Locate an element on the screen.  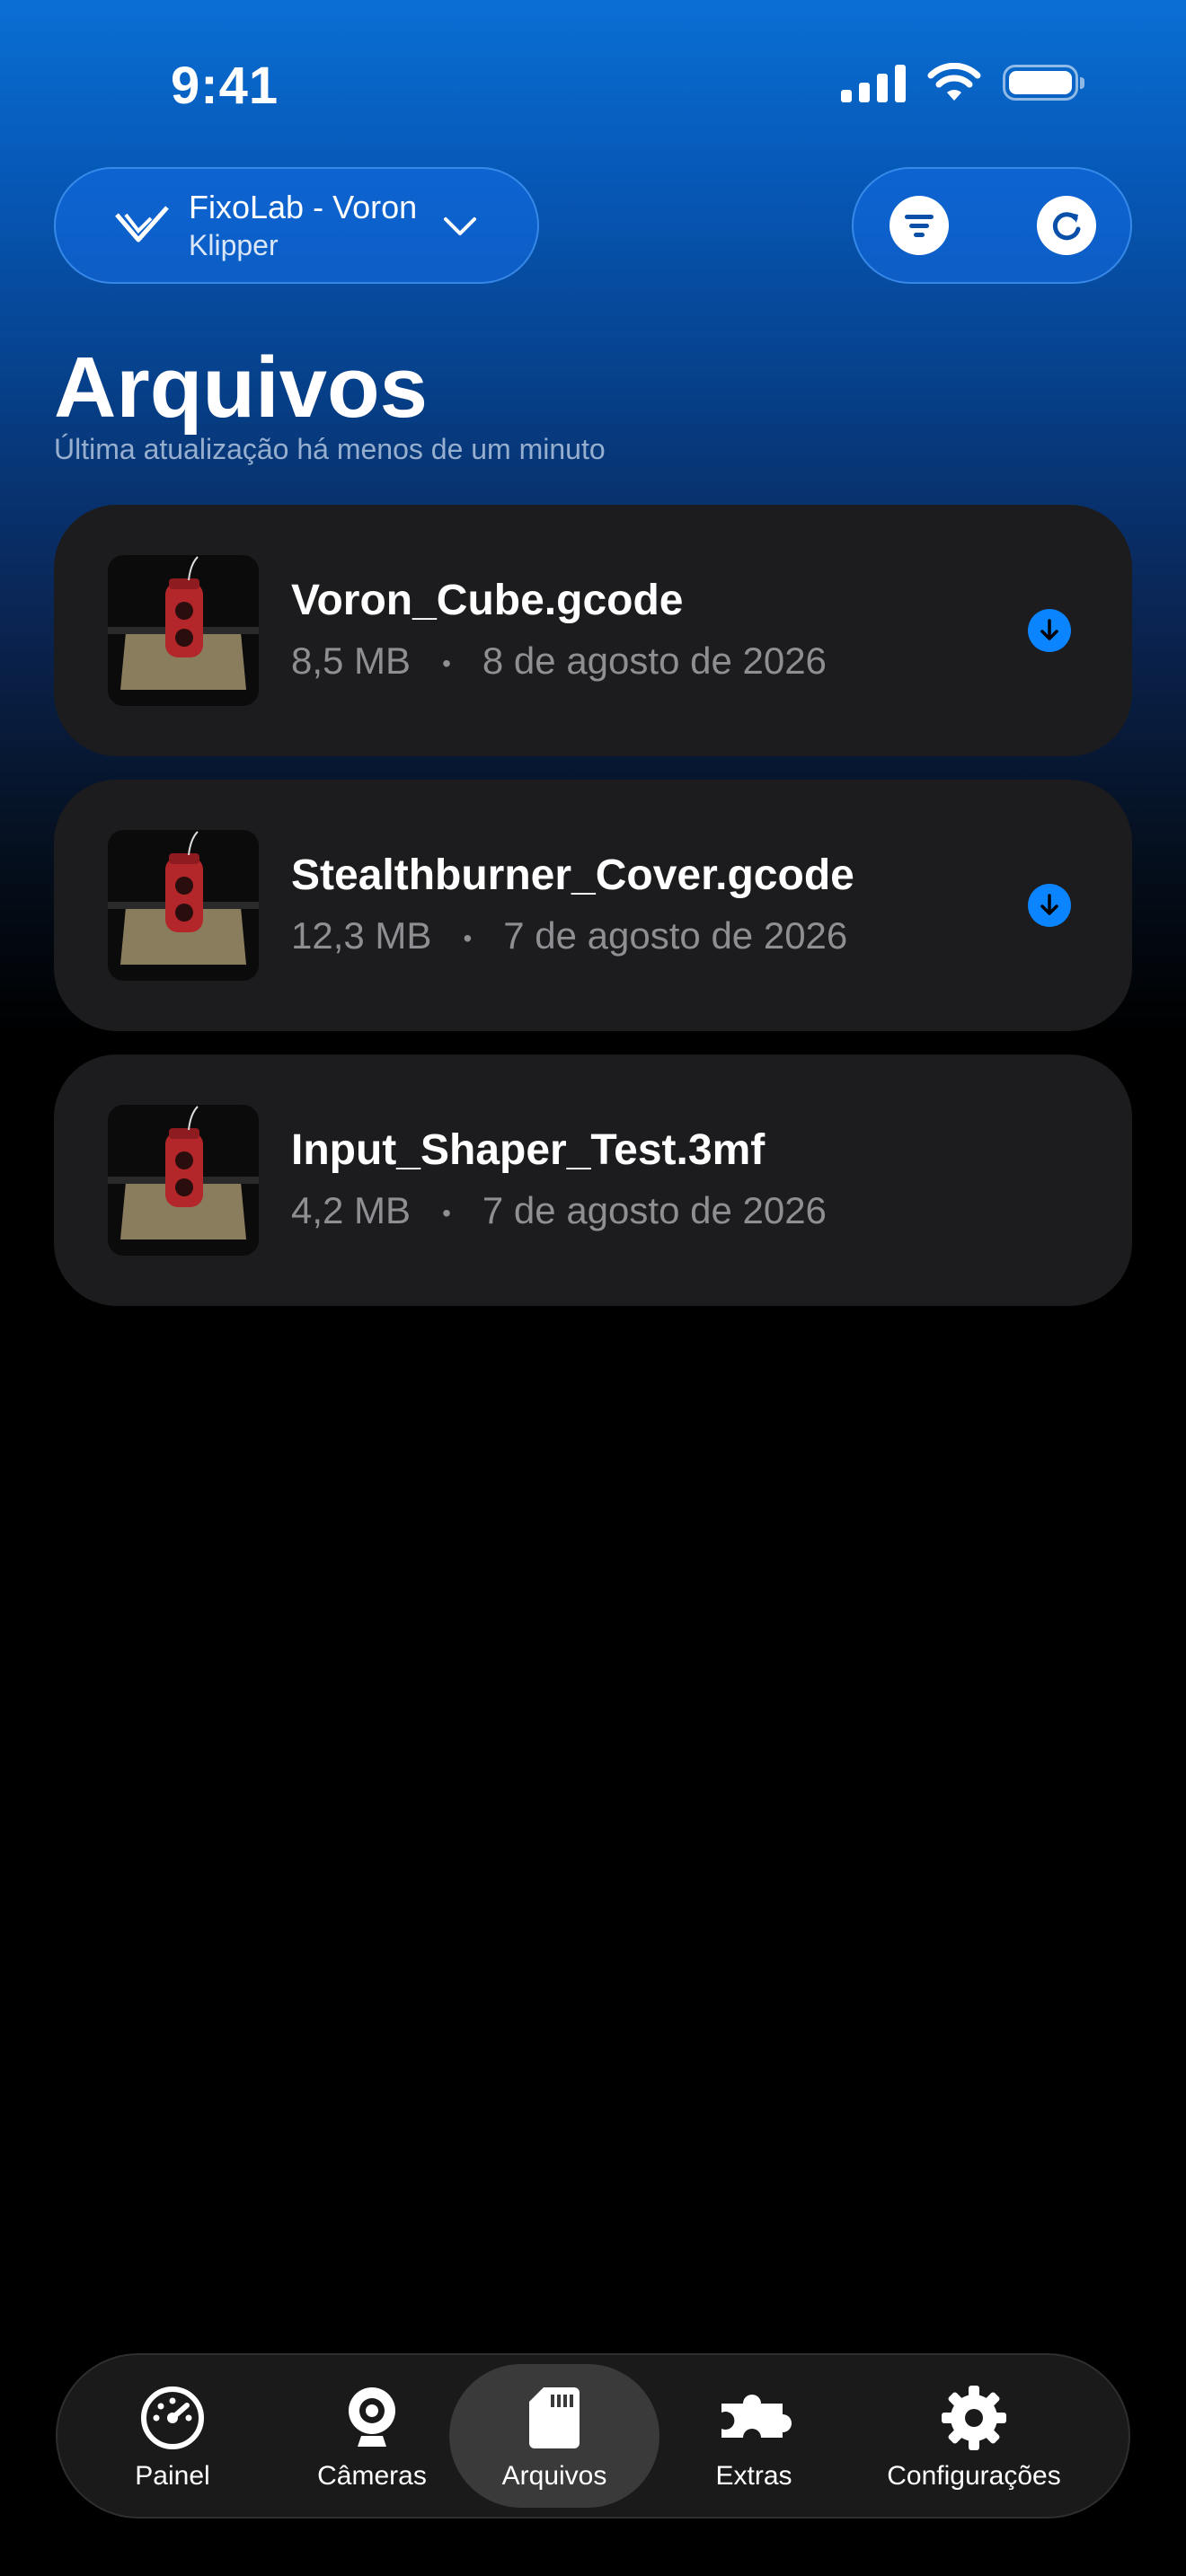
status-icons is located at coordinates (962, 82).